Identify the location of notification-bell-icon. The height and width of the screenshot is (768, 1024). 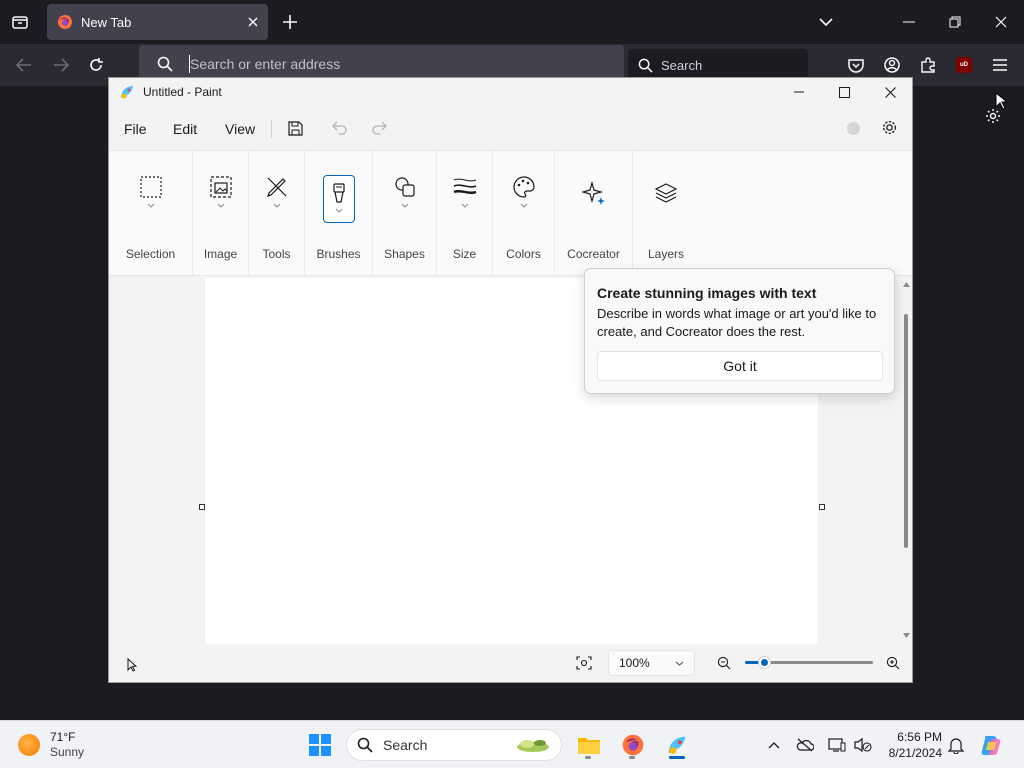
(956, 745).